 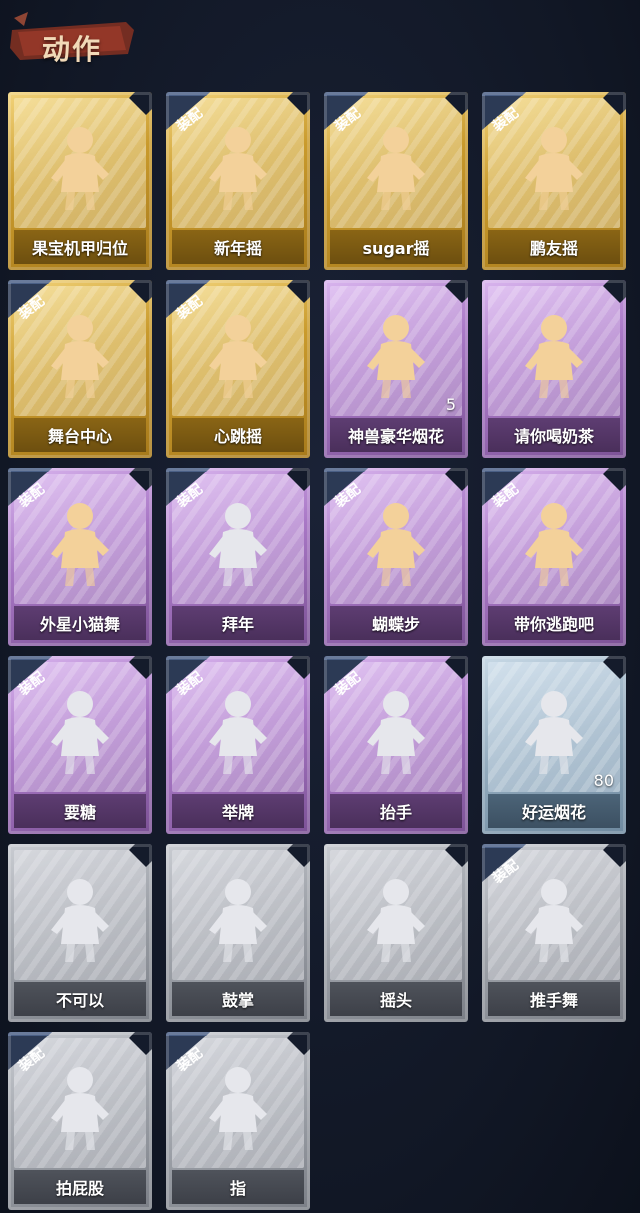 I want to click on action-card: 新年摇 装配, so click(x=238, y=181).